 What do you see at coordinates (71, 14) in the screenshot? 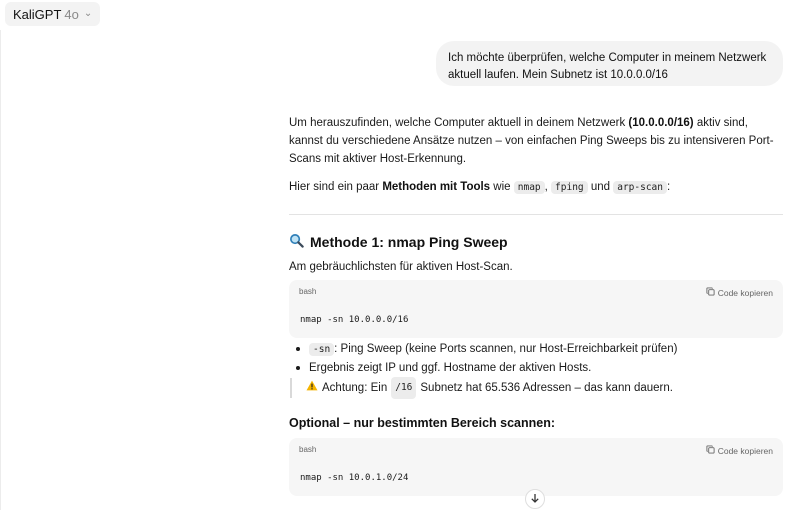
I see `model-version: 4o` at bounding box center [71, 14].